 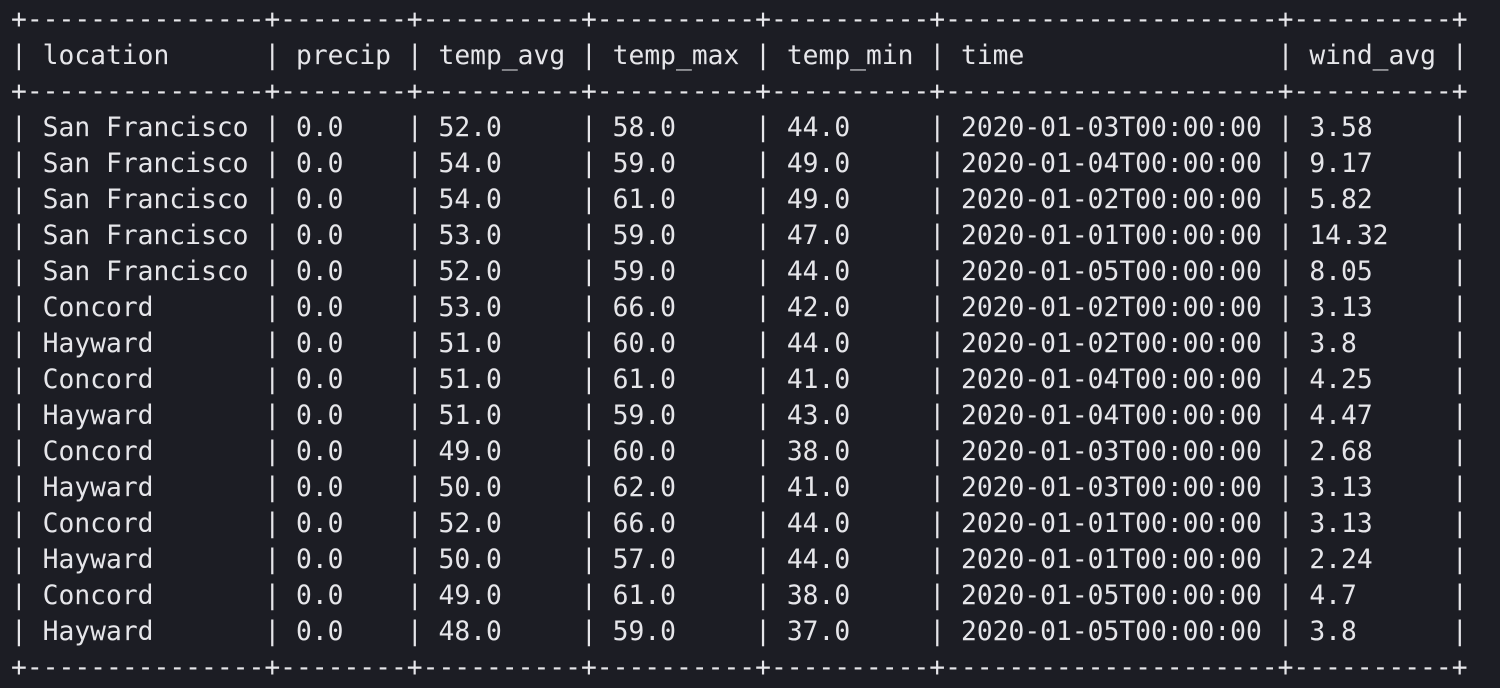 I want to click on cell-temp_min: 49.0, so click(x=850, y=200).